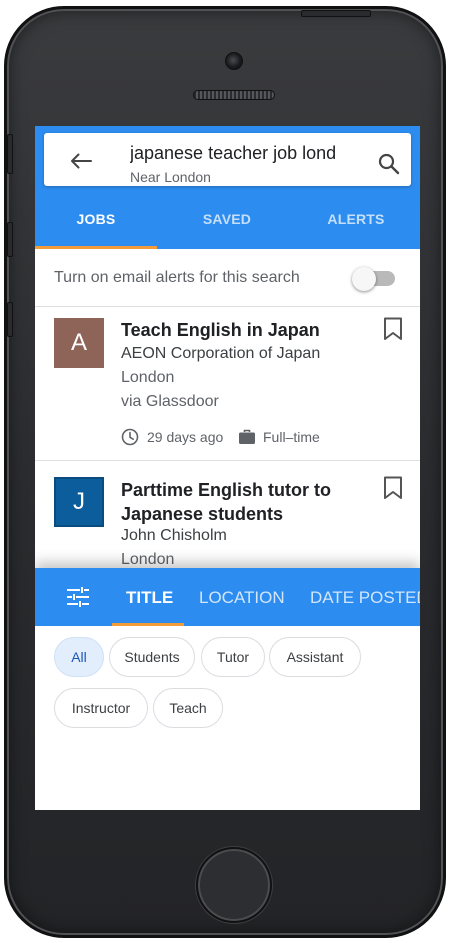 The image size is (450, 943). What do you see at coordinates (242, 597) in the screenshot?
I see `filter-tab-location: LOCATION` at bounding box center [242, 597].